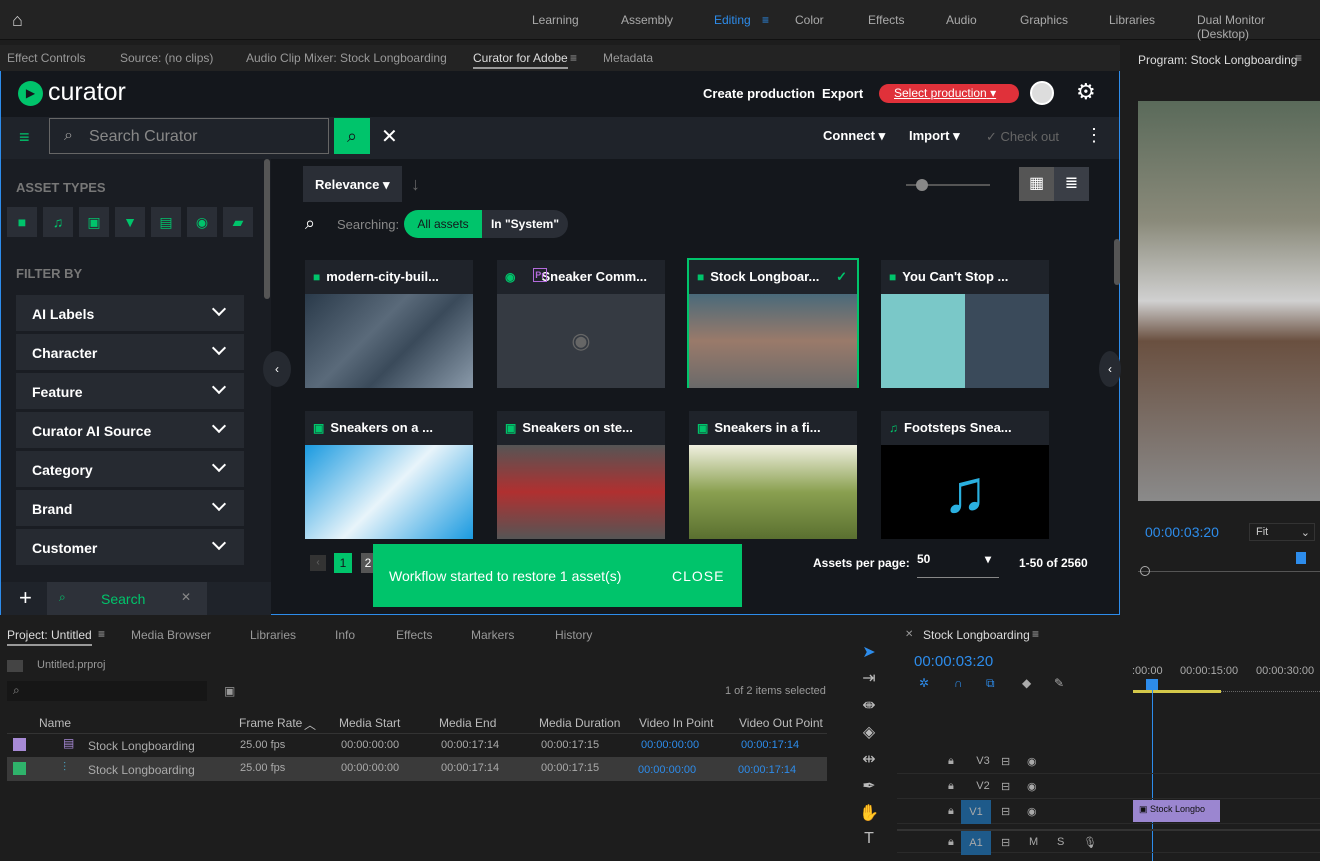 The height and width of the screenshot is (861, 1320). Describe the element at coordinates (1022, 137) in the screenshot. I see `checkout-button: ✓ Check out` at that location.